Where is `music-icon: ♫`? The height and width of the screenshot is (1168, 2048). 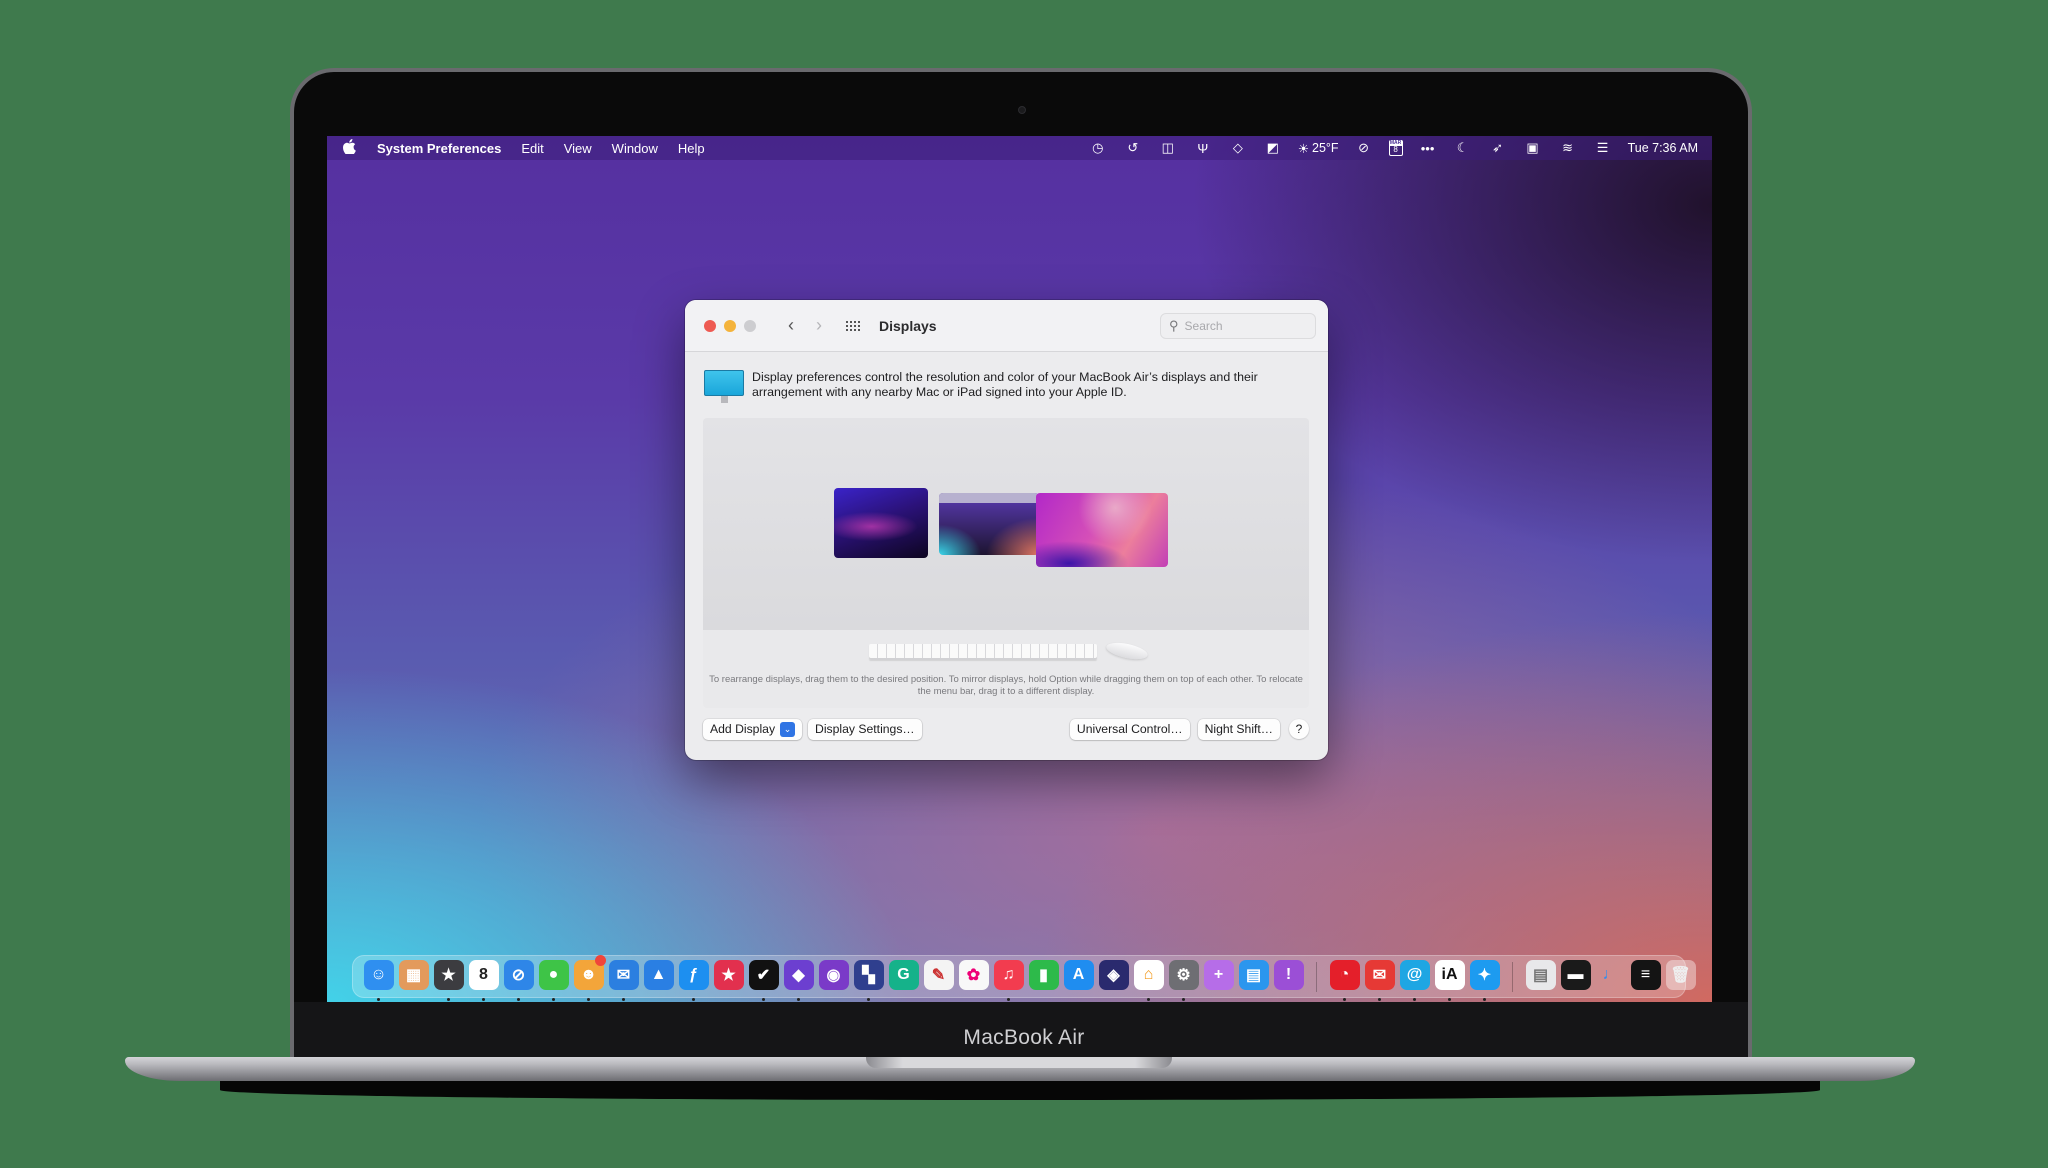
music-icon: ♫ is located at coordinates (1008, 975).